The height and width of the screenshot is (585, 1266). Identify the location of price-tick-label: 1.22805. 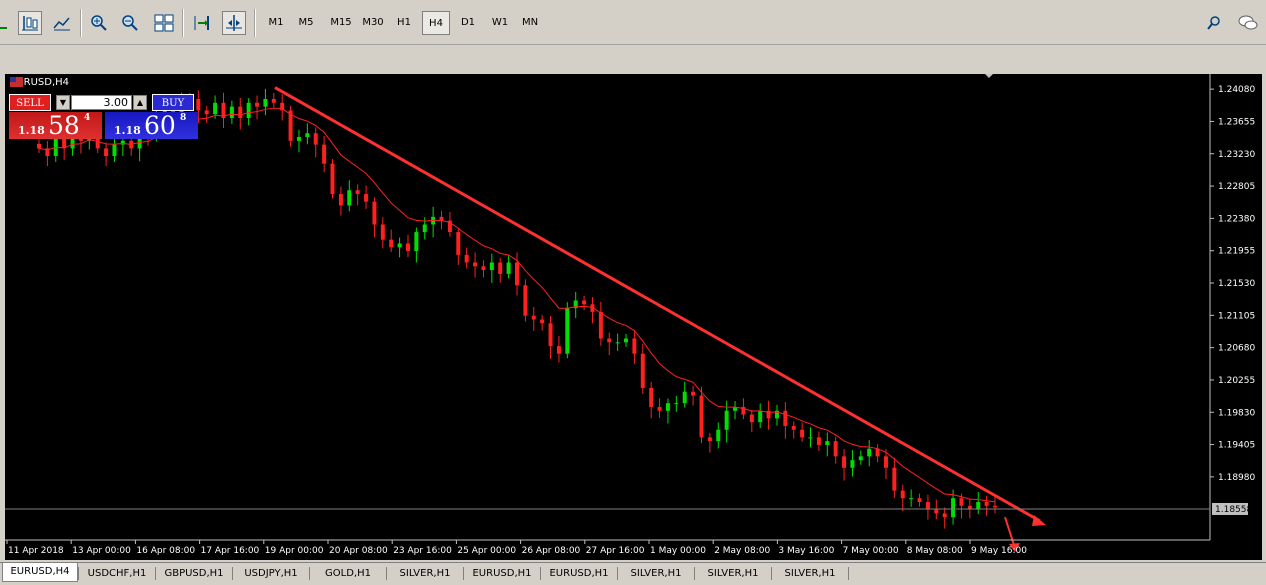
(1236, 187).